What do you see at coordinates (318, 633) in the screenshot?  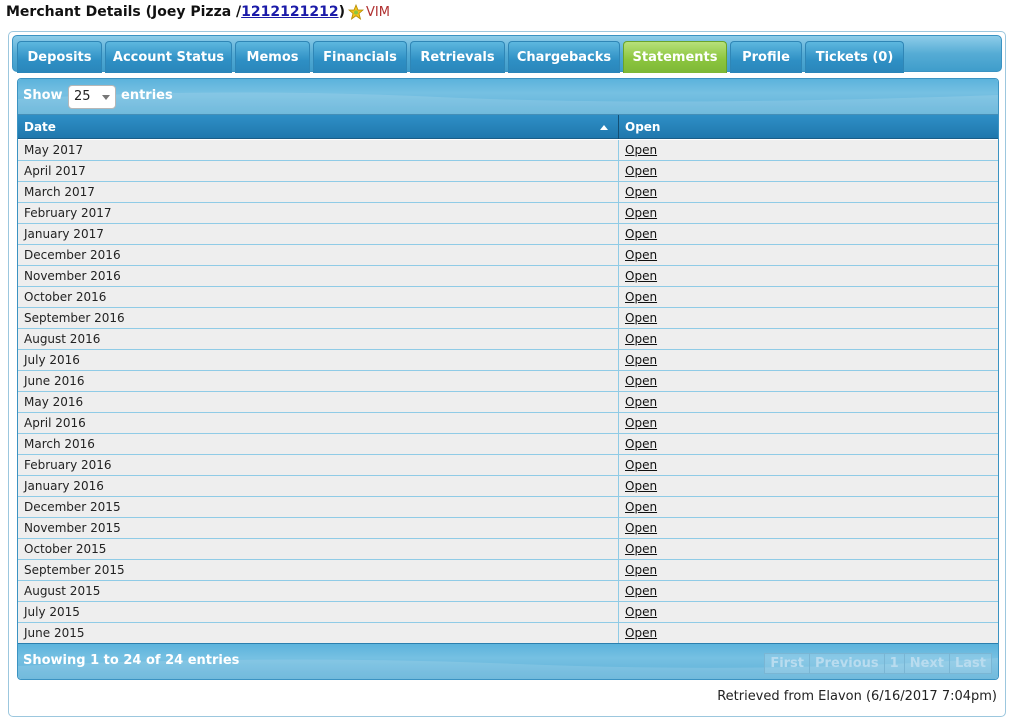 I see `statement-date: June 2015` at bounding box center [318, 633].